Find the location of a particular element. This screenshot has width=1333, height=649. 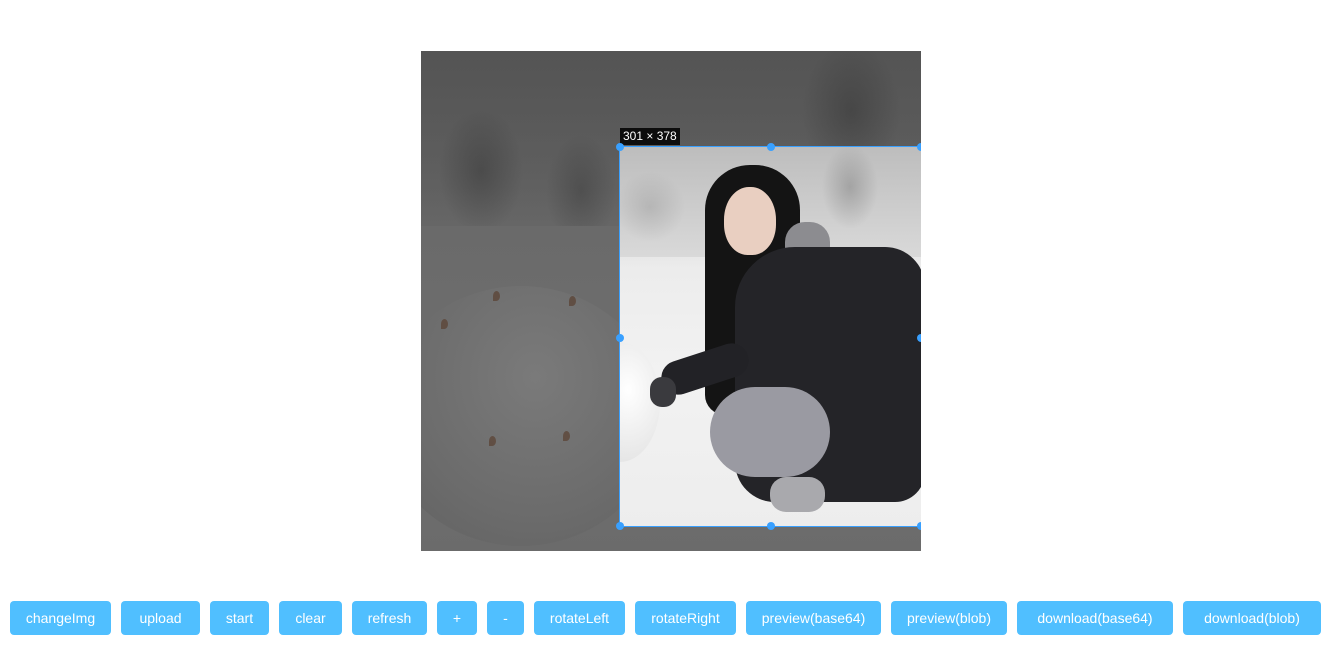

rotate-left-button: rotateLeft is located at coordinates (579, 618).